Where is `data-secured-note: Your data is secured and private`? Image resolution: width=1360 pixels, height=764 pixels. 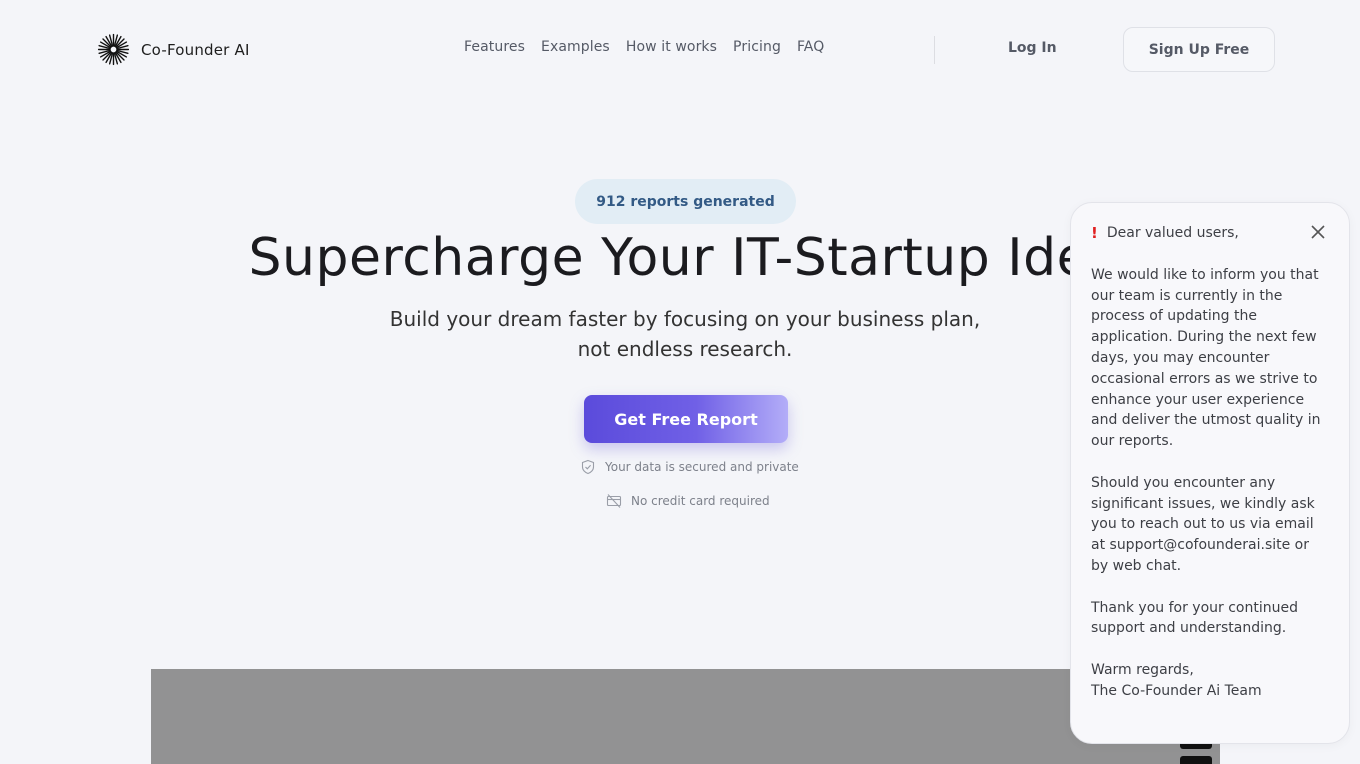
data-secured-note: Your data is secured and private is located at coordinates (689, 467).